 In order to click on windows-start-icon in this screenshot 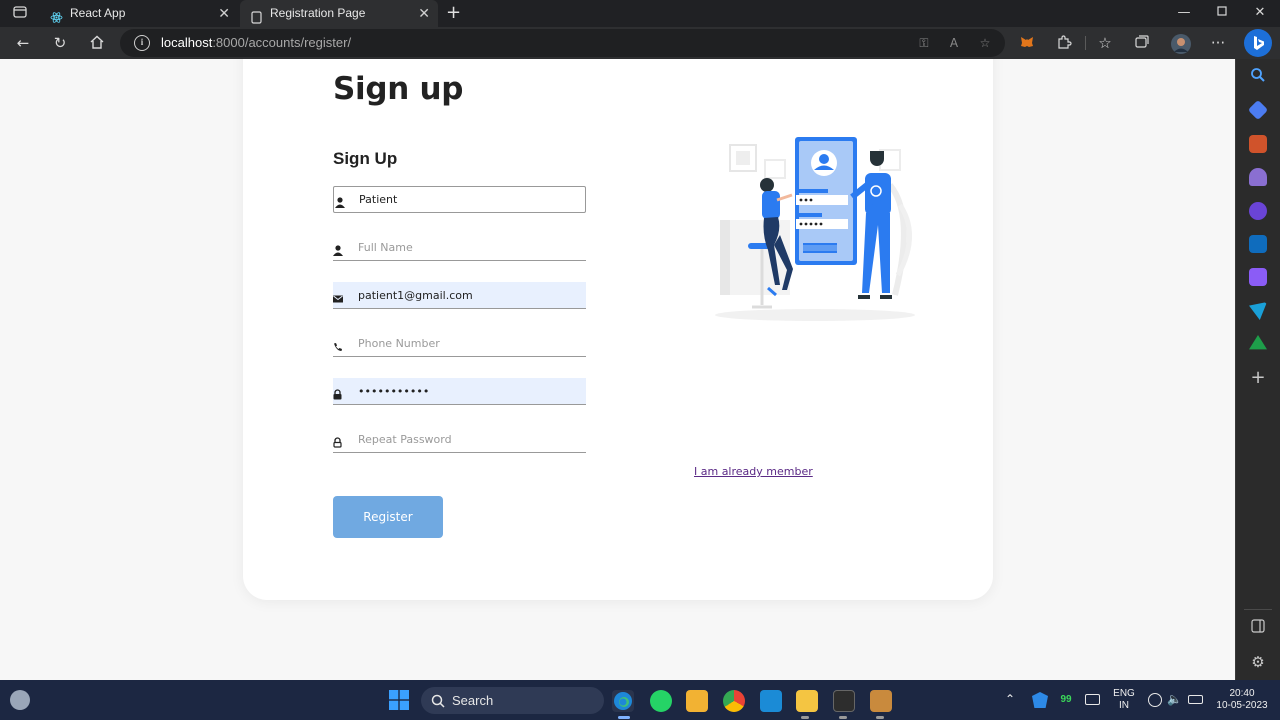, I will do `click(399, 700)`.